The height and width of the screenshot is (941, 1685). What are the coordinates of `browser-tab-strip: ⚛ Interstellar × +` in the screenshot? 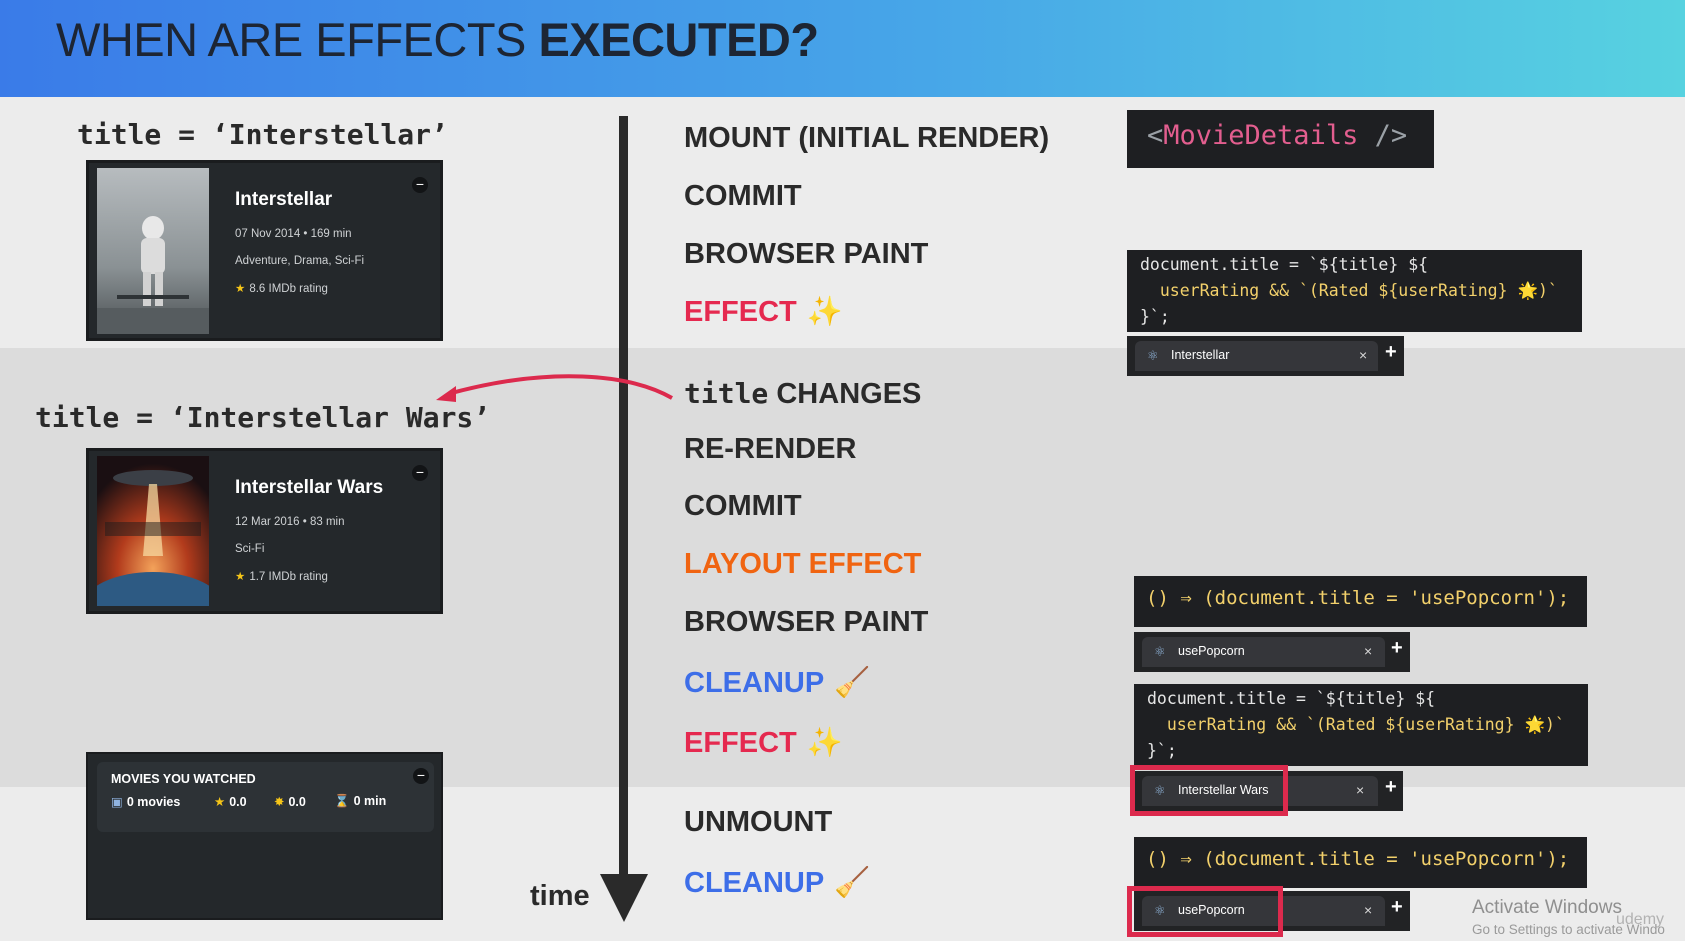 It's located at (1265, 356).